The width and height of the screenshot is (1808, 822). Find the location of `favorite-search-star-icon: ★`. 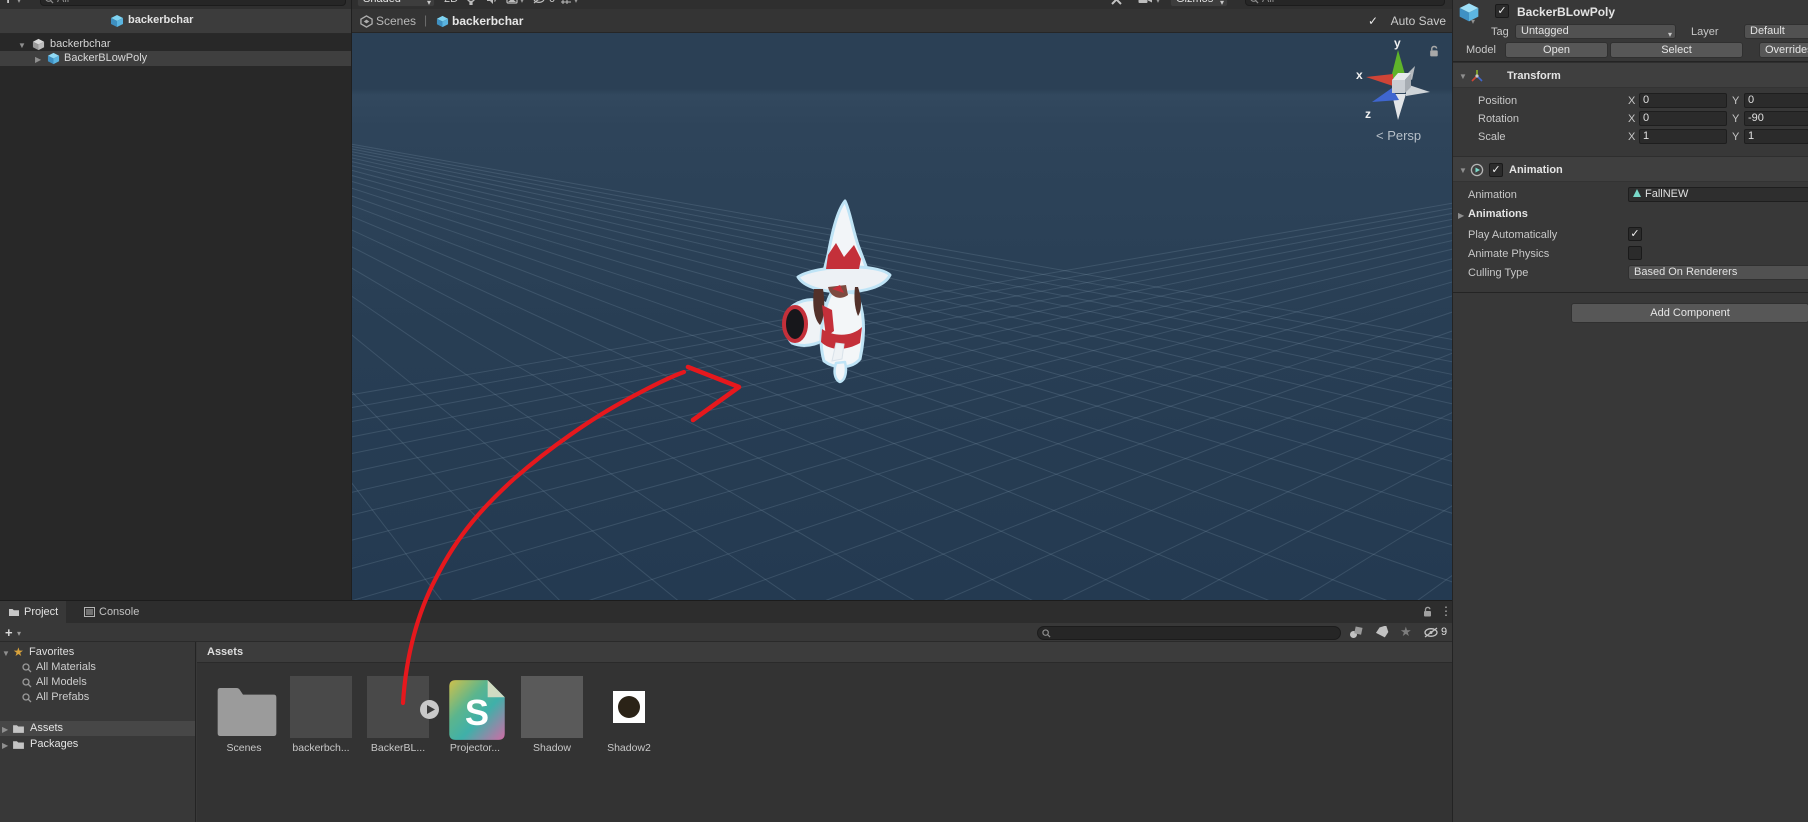

favorite-search-star-icon: ★ is located at coordinates (1406, 632).